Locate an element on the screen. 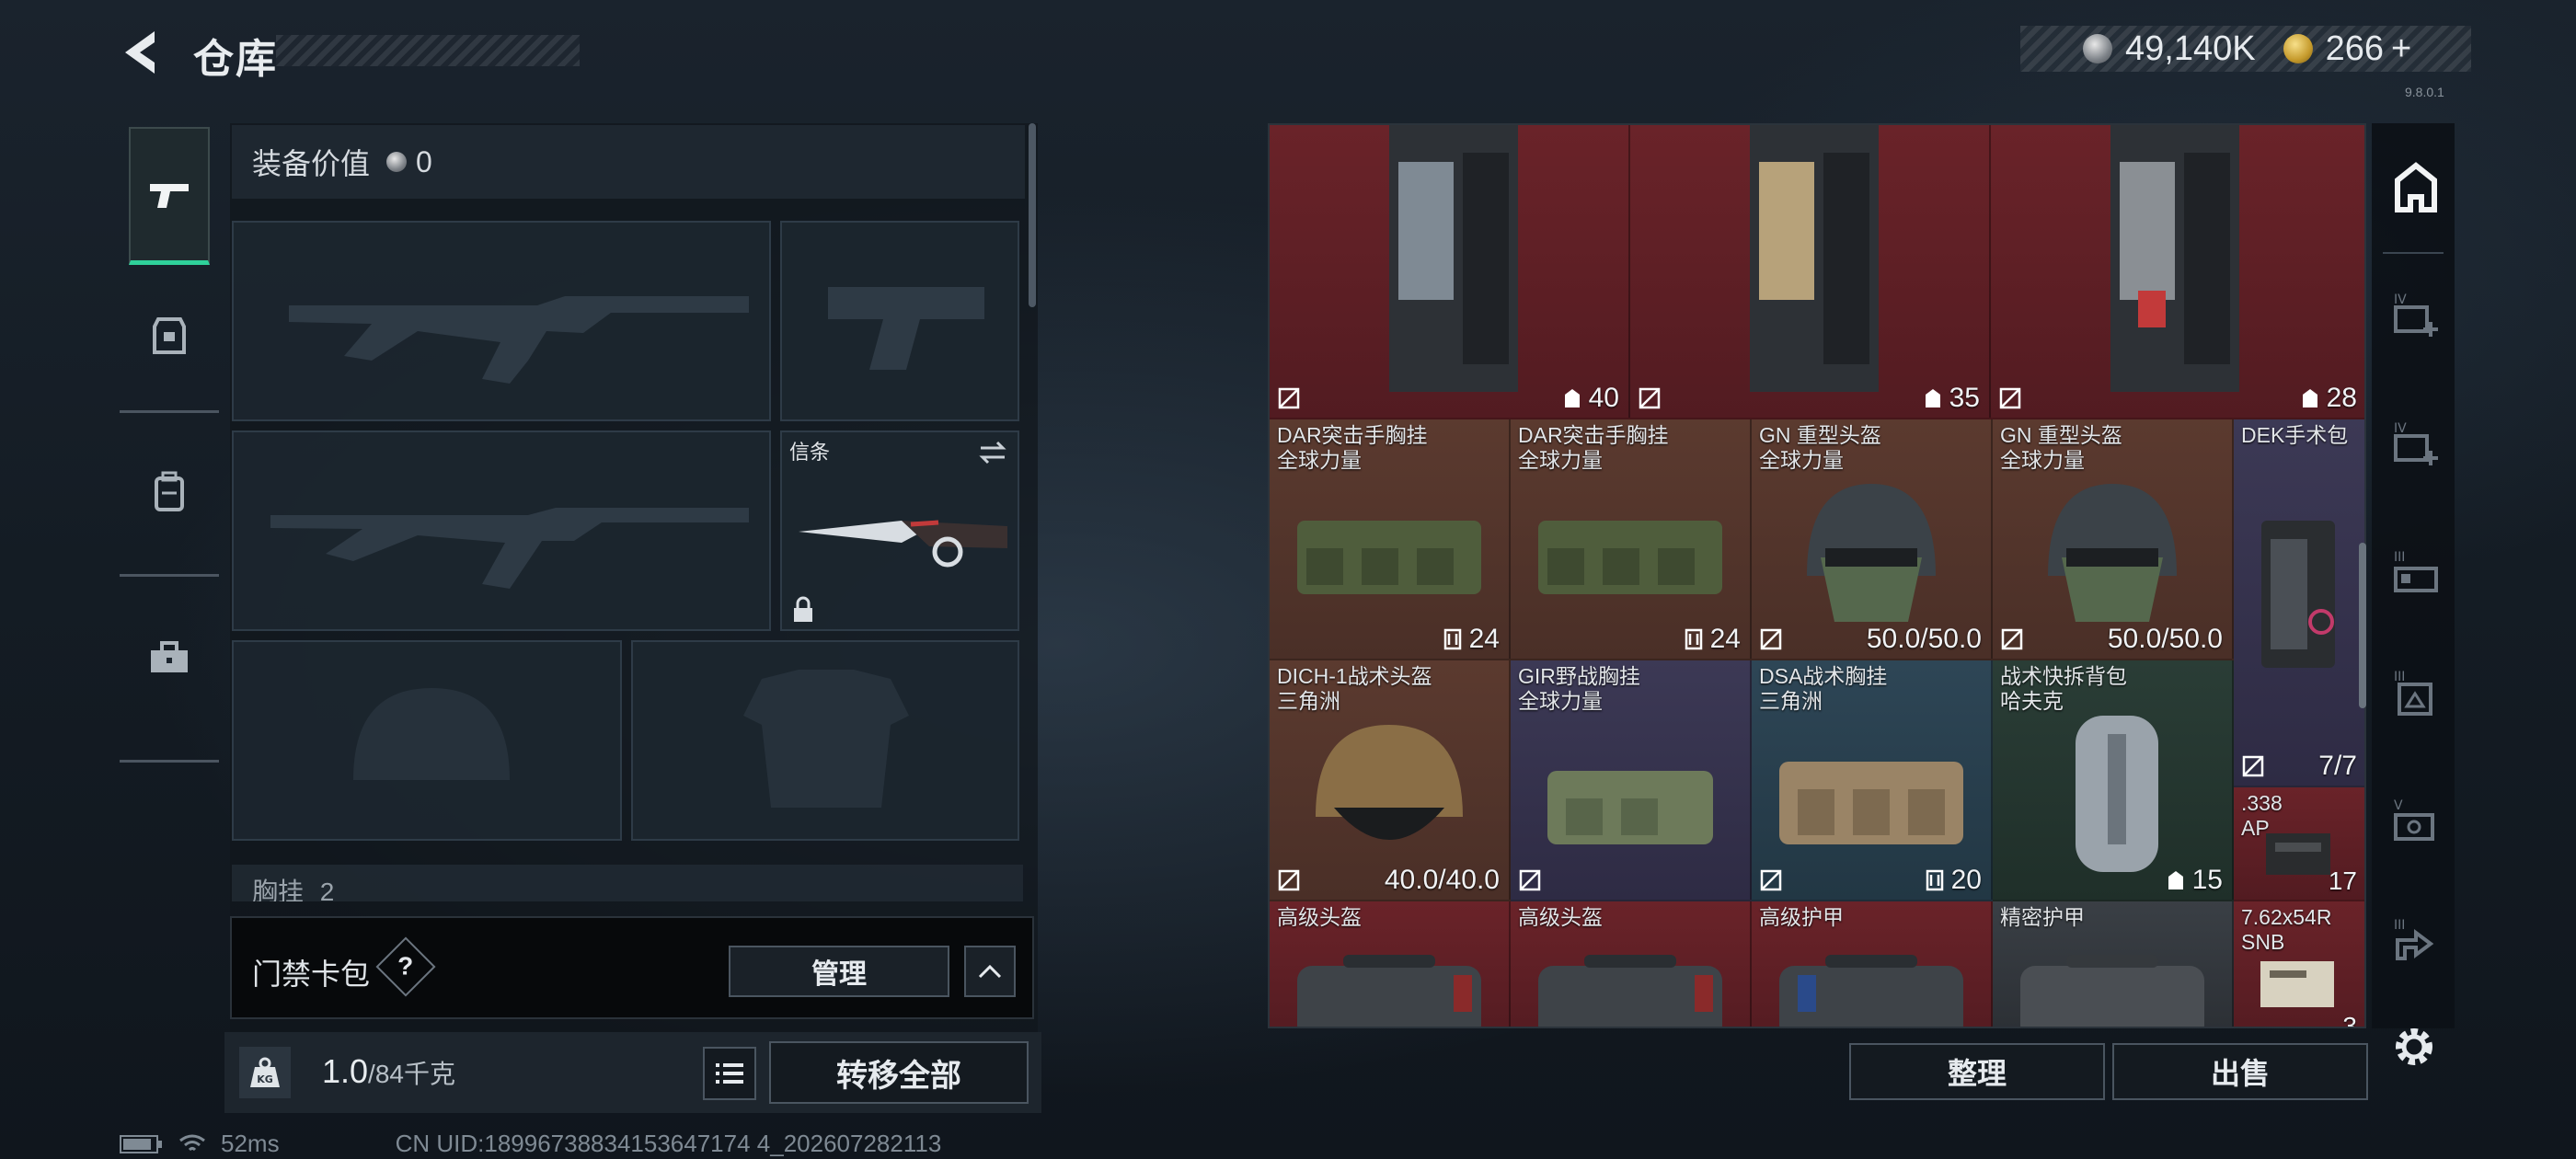 The image size is (2576, 1159). item-name: 高级护甲 is located at coordinates (1801, 917).